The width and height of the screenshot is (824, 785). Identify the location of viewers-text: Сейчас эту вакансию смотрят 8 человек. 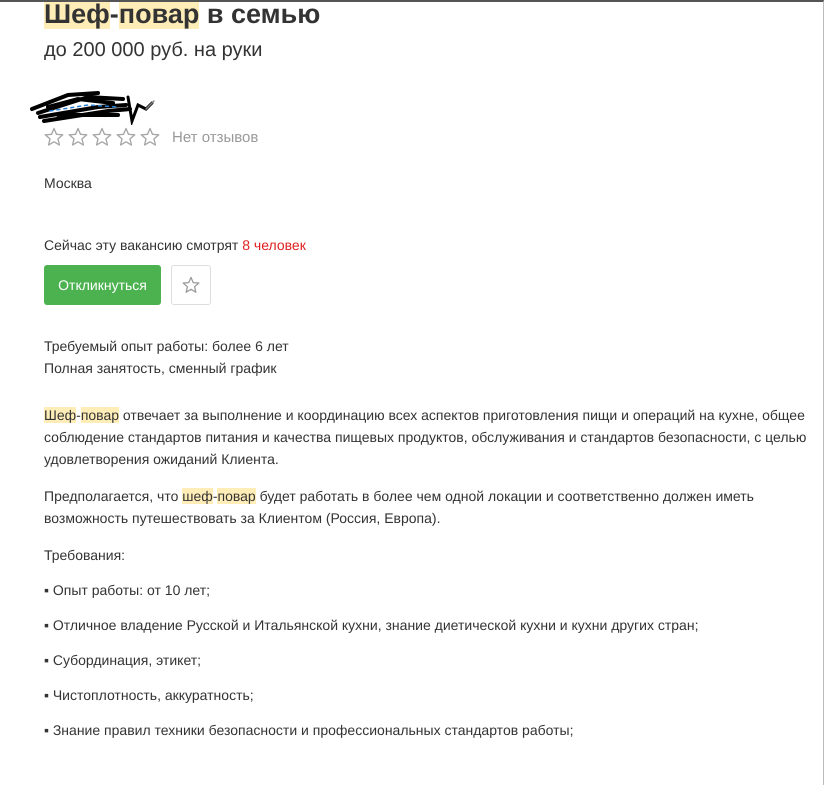
(175, 245).